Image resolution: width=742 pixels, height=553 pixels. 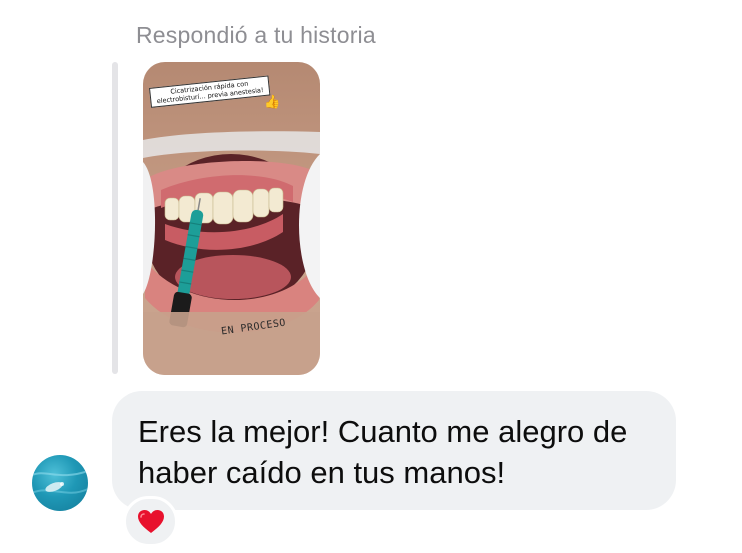 I want to click on sender-avatar, so click(x=60, y=483).